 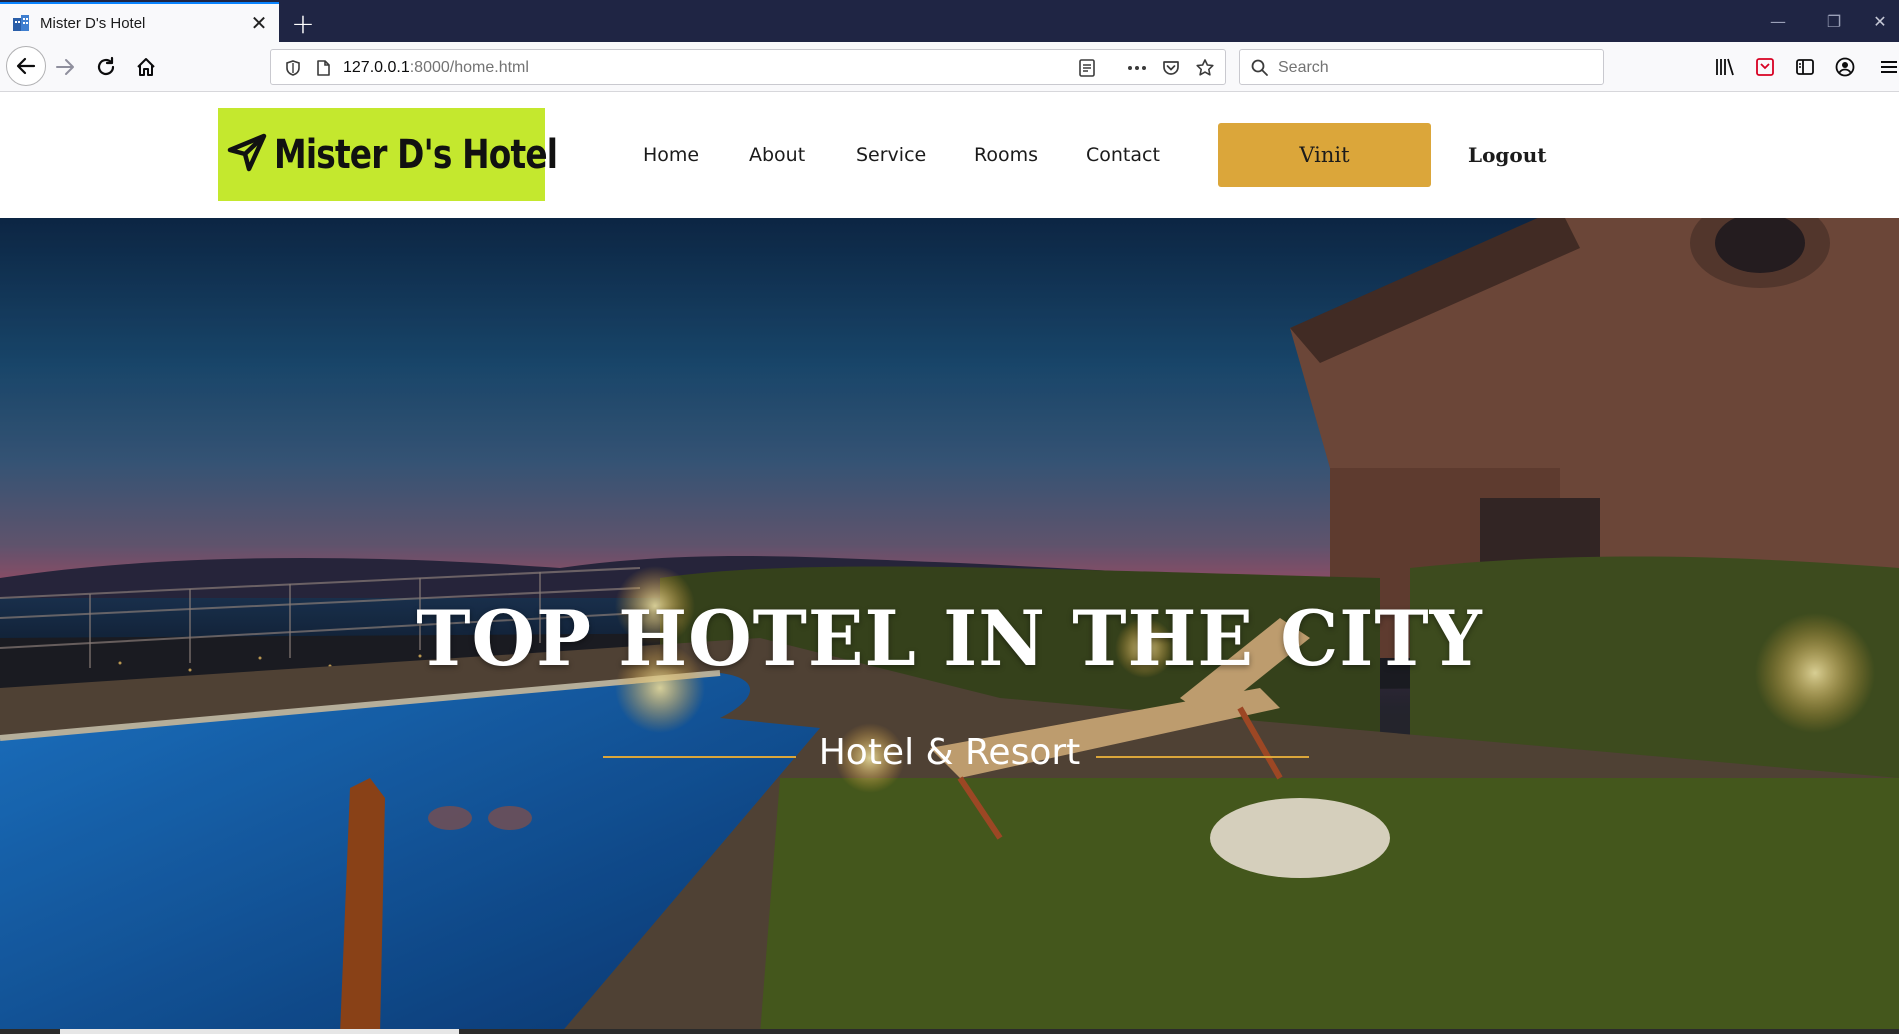 What do you see at coordinates (1260, 68) in the screenshot?
I see `search-icon` at bounding box center [1260, 68].